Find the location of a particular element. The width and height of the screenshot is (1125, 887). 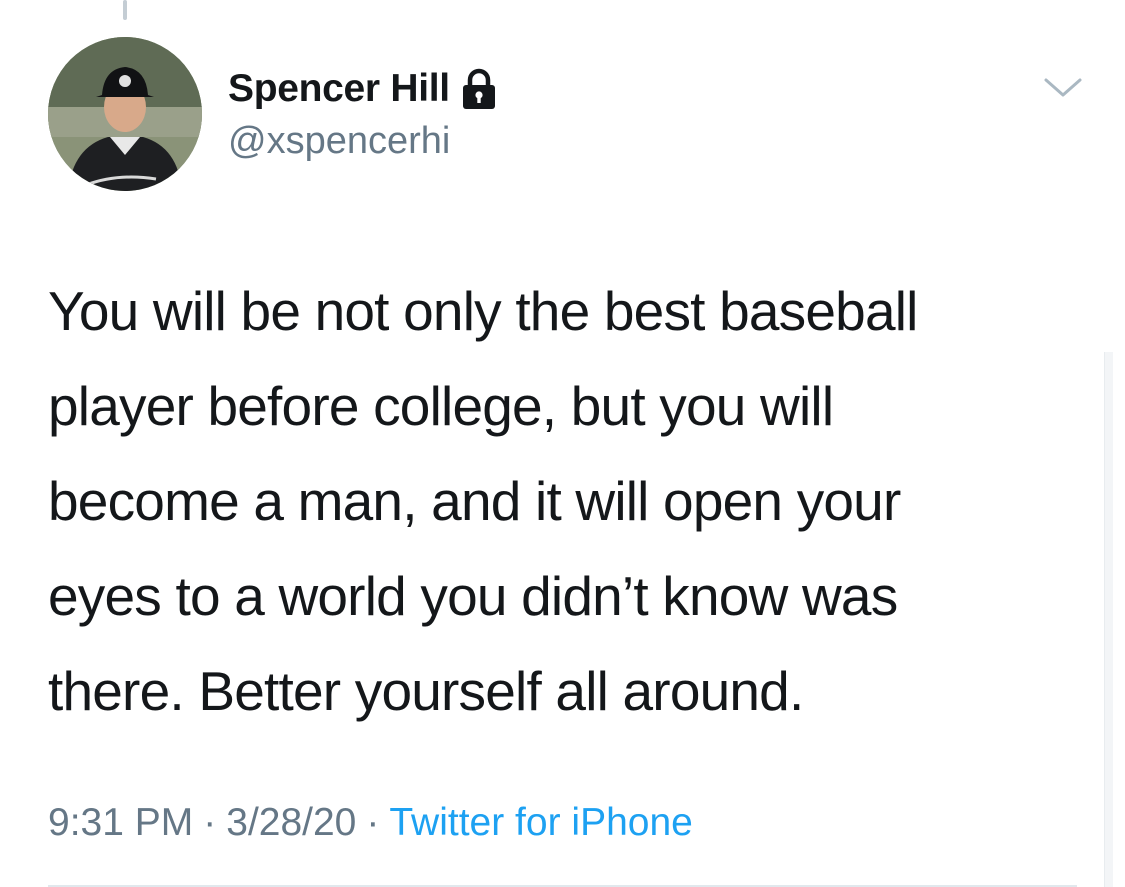

scrollbar is located at coordinates (1108, 619).